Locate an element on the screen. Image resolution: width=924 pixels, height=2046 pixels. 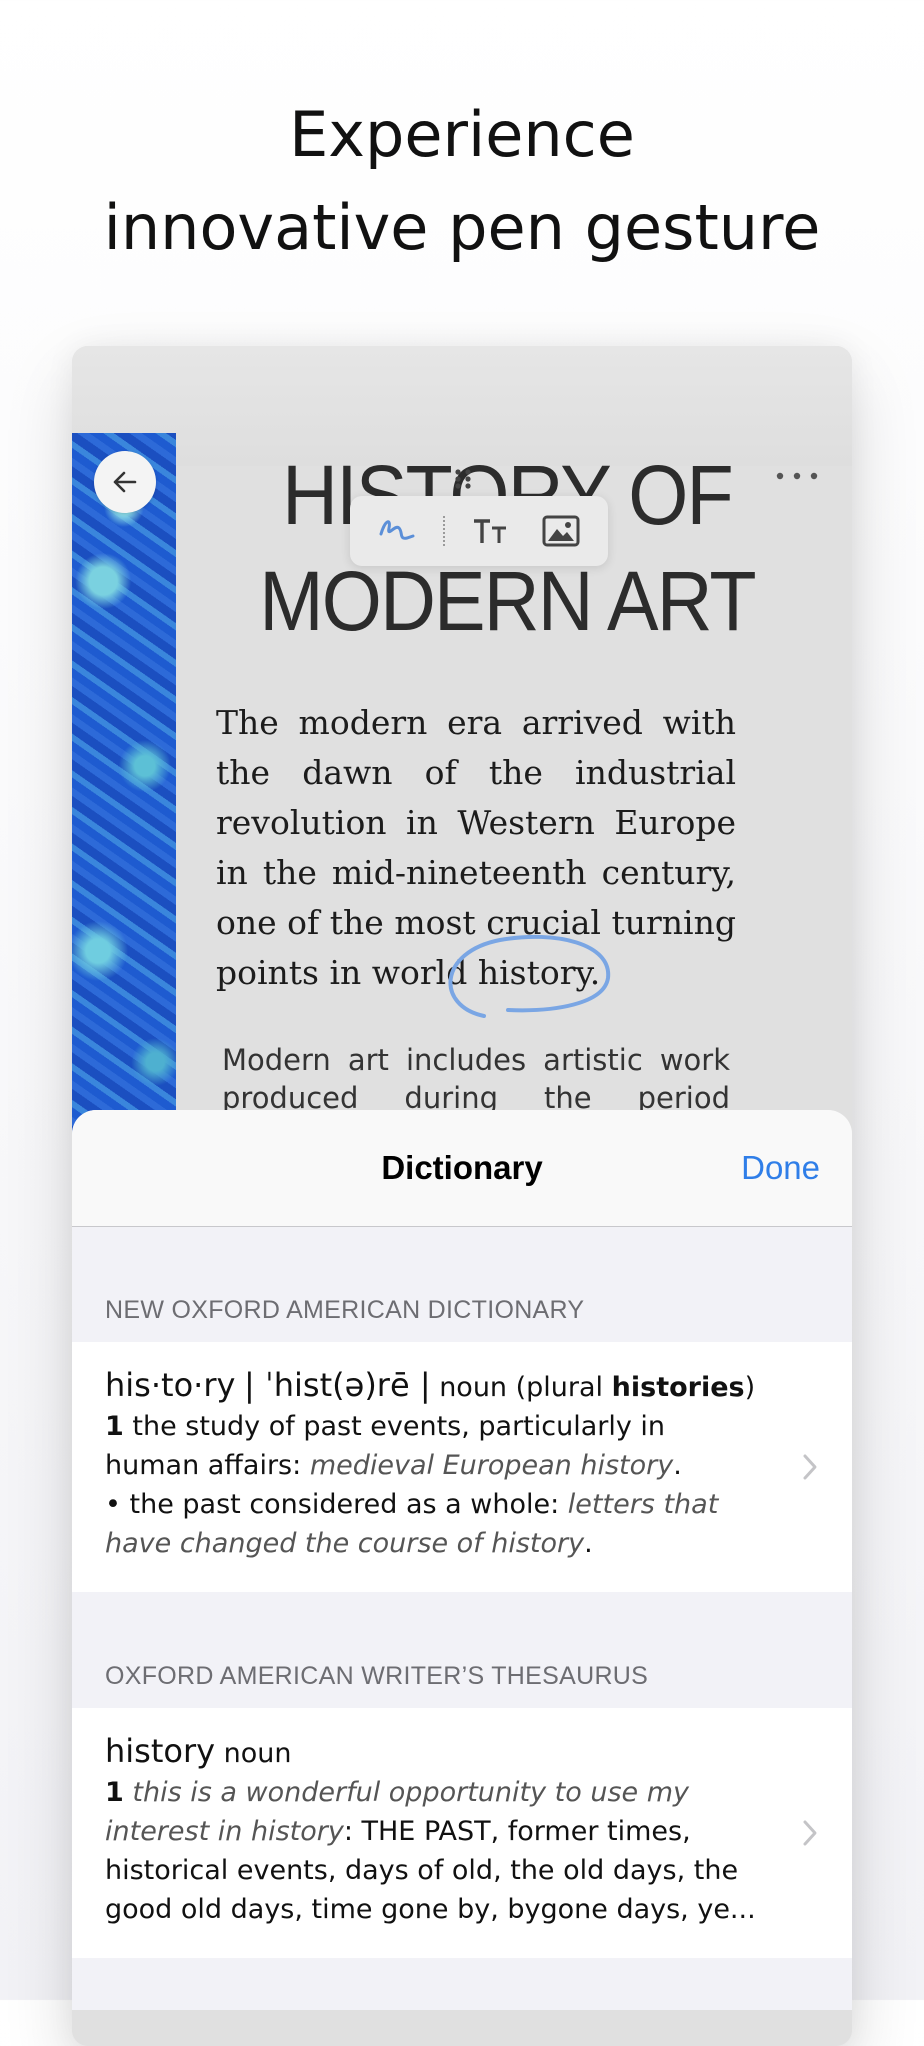
sense-example: medieval European history is located at coordinates (491, 1465).